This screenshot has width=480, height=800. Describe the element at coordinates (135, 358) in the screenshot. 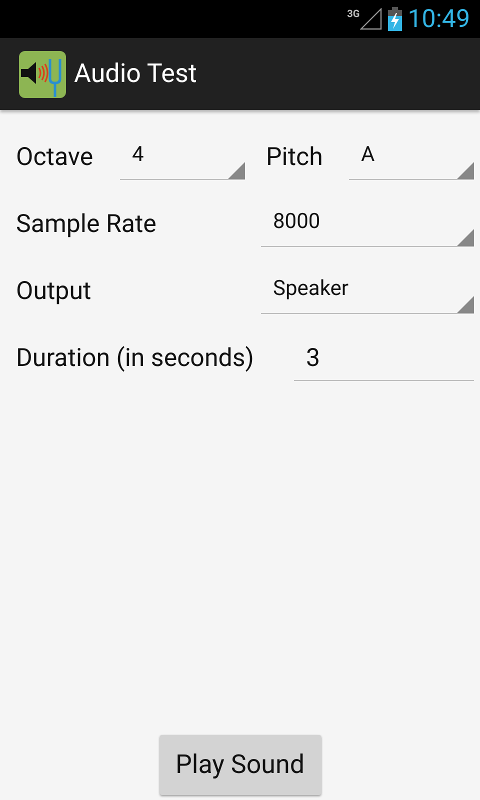

I see `field-label: Duration (in seconds)` at that location.